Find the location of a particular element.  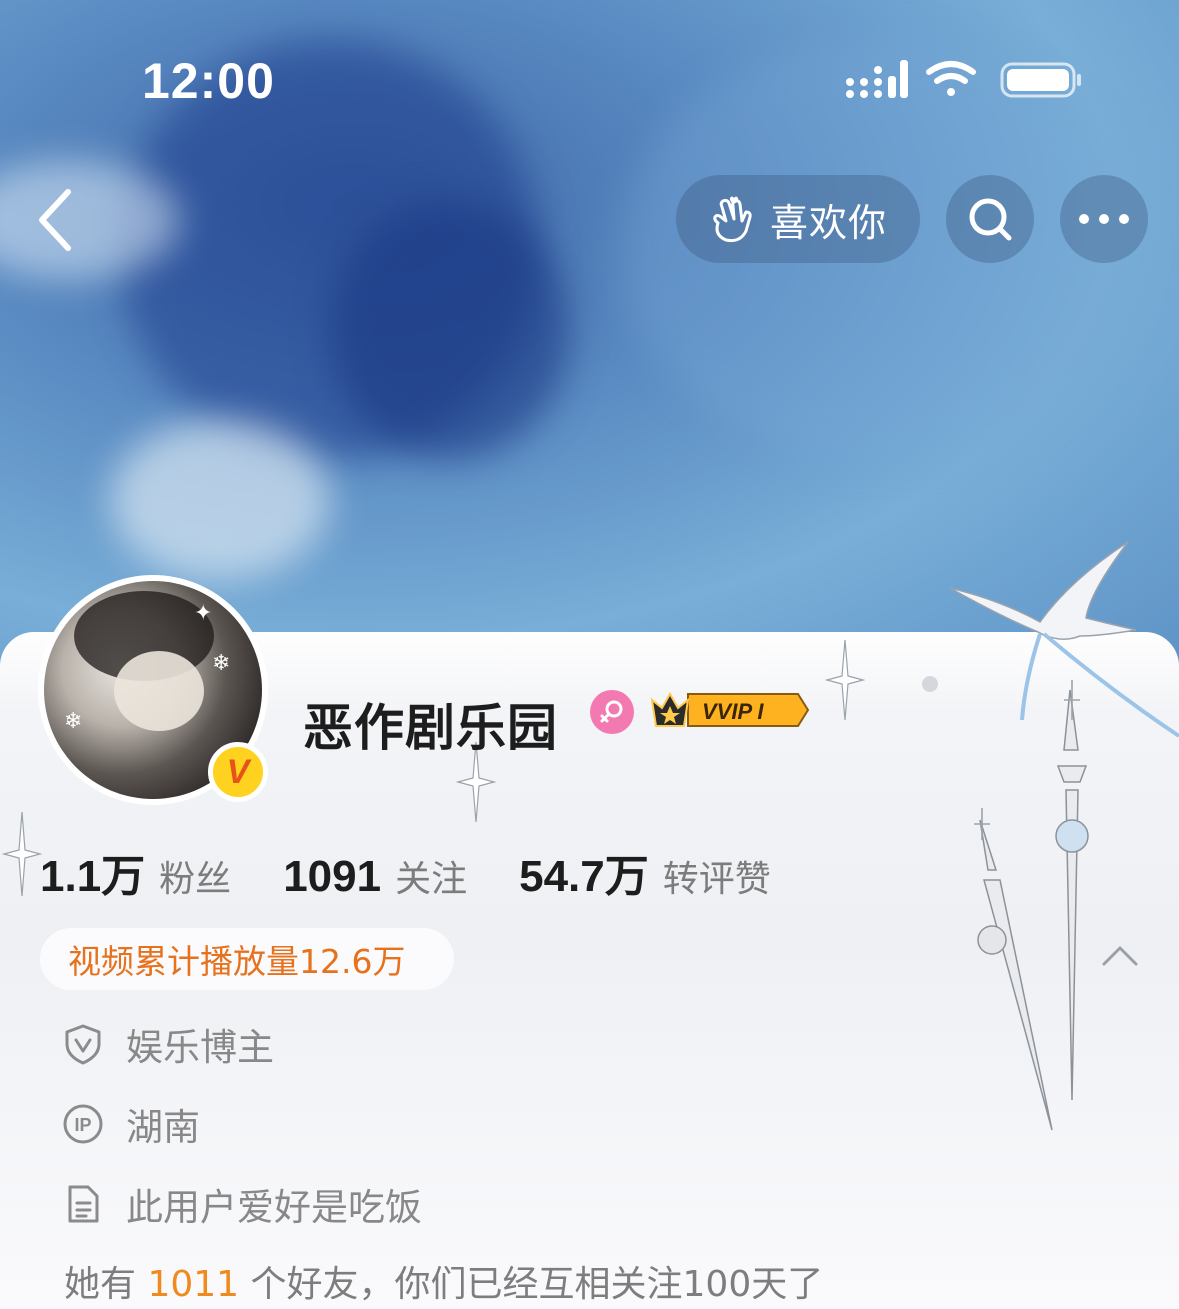

video-play-count: 视频累计播放量12.6万 is located at coordinates (247, 959).